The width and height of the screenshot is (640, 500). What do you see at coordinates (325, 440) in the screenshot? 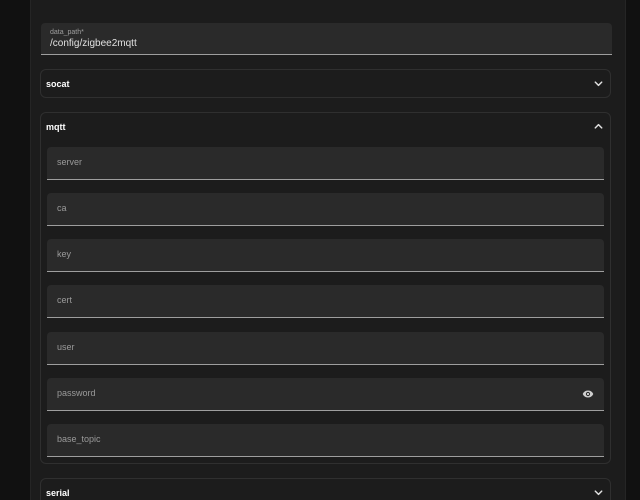
I see `base-topic-field: base_topic` at bounding box center [325, 440].